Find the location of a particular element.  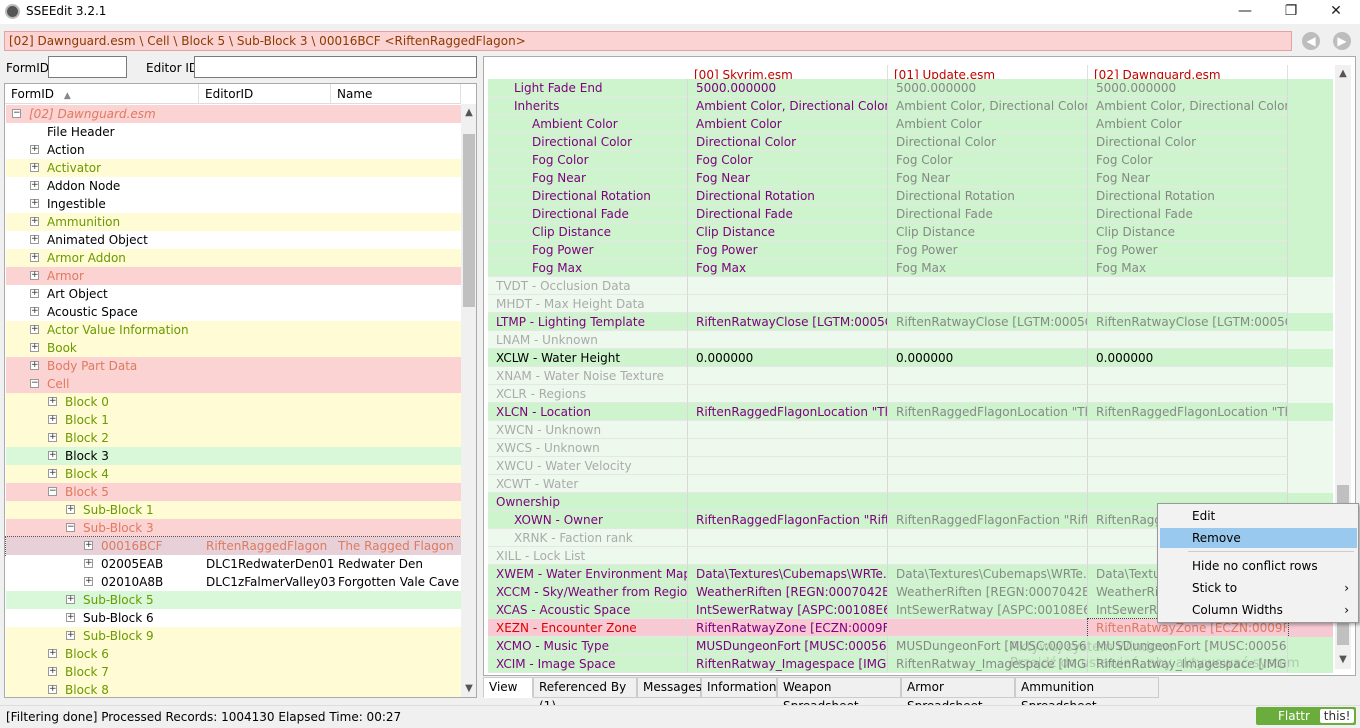

record-scroll-up-icon: ▲ is located at coordinates (1343, 74).